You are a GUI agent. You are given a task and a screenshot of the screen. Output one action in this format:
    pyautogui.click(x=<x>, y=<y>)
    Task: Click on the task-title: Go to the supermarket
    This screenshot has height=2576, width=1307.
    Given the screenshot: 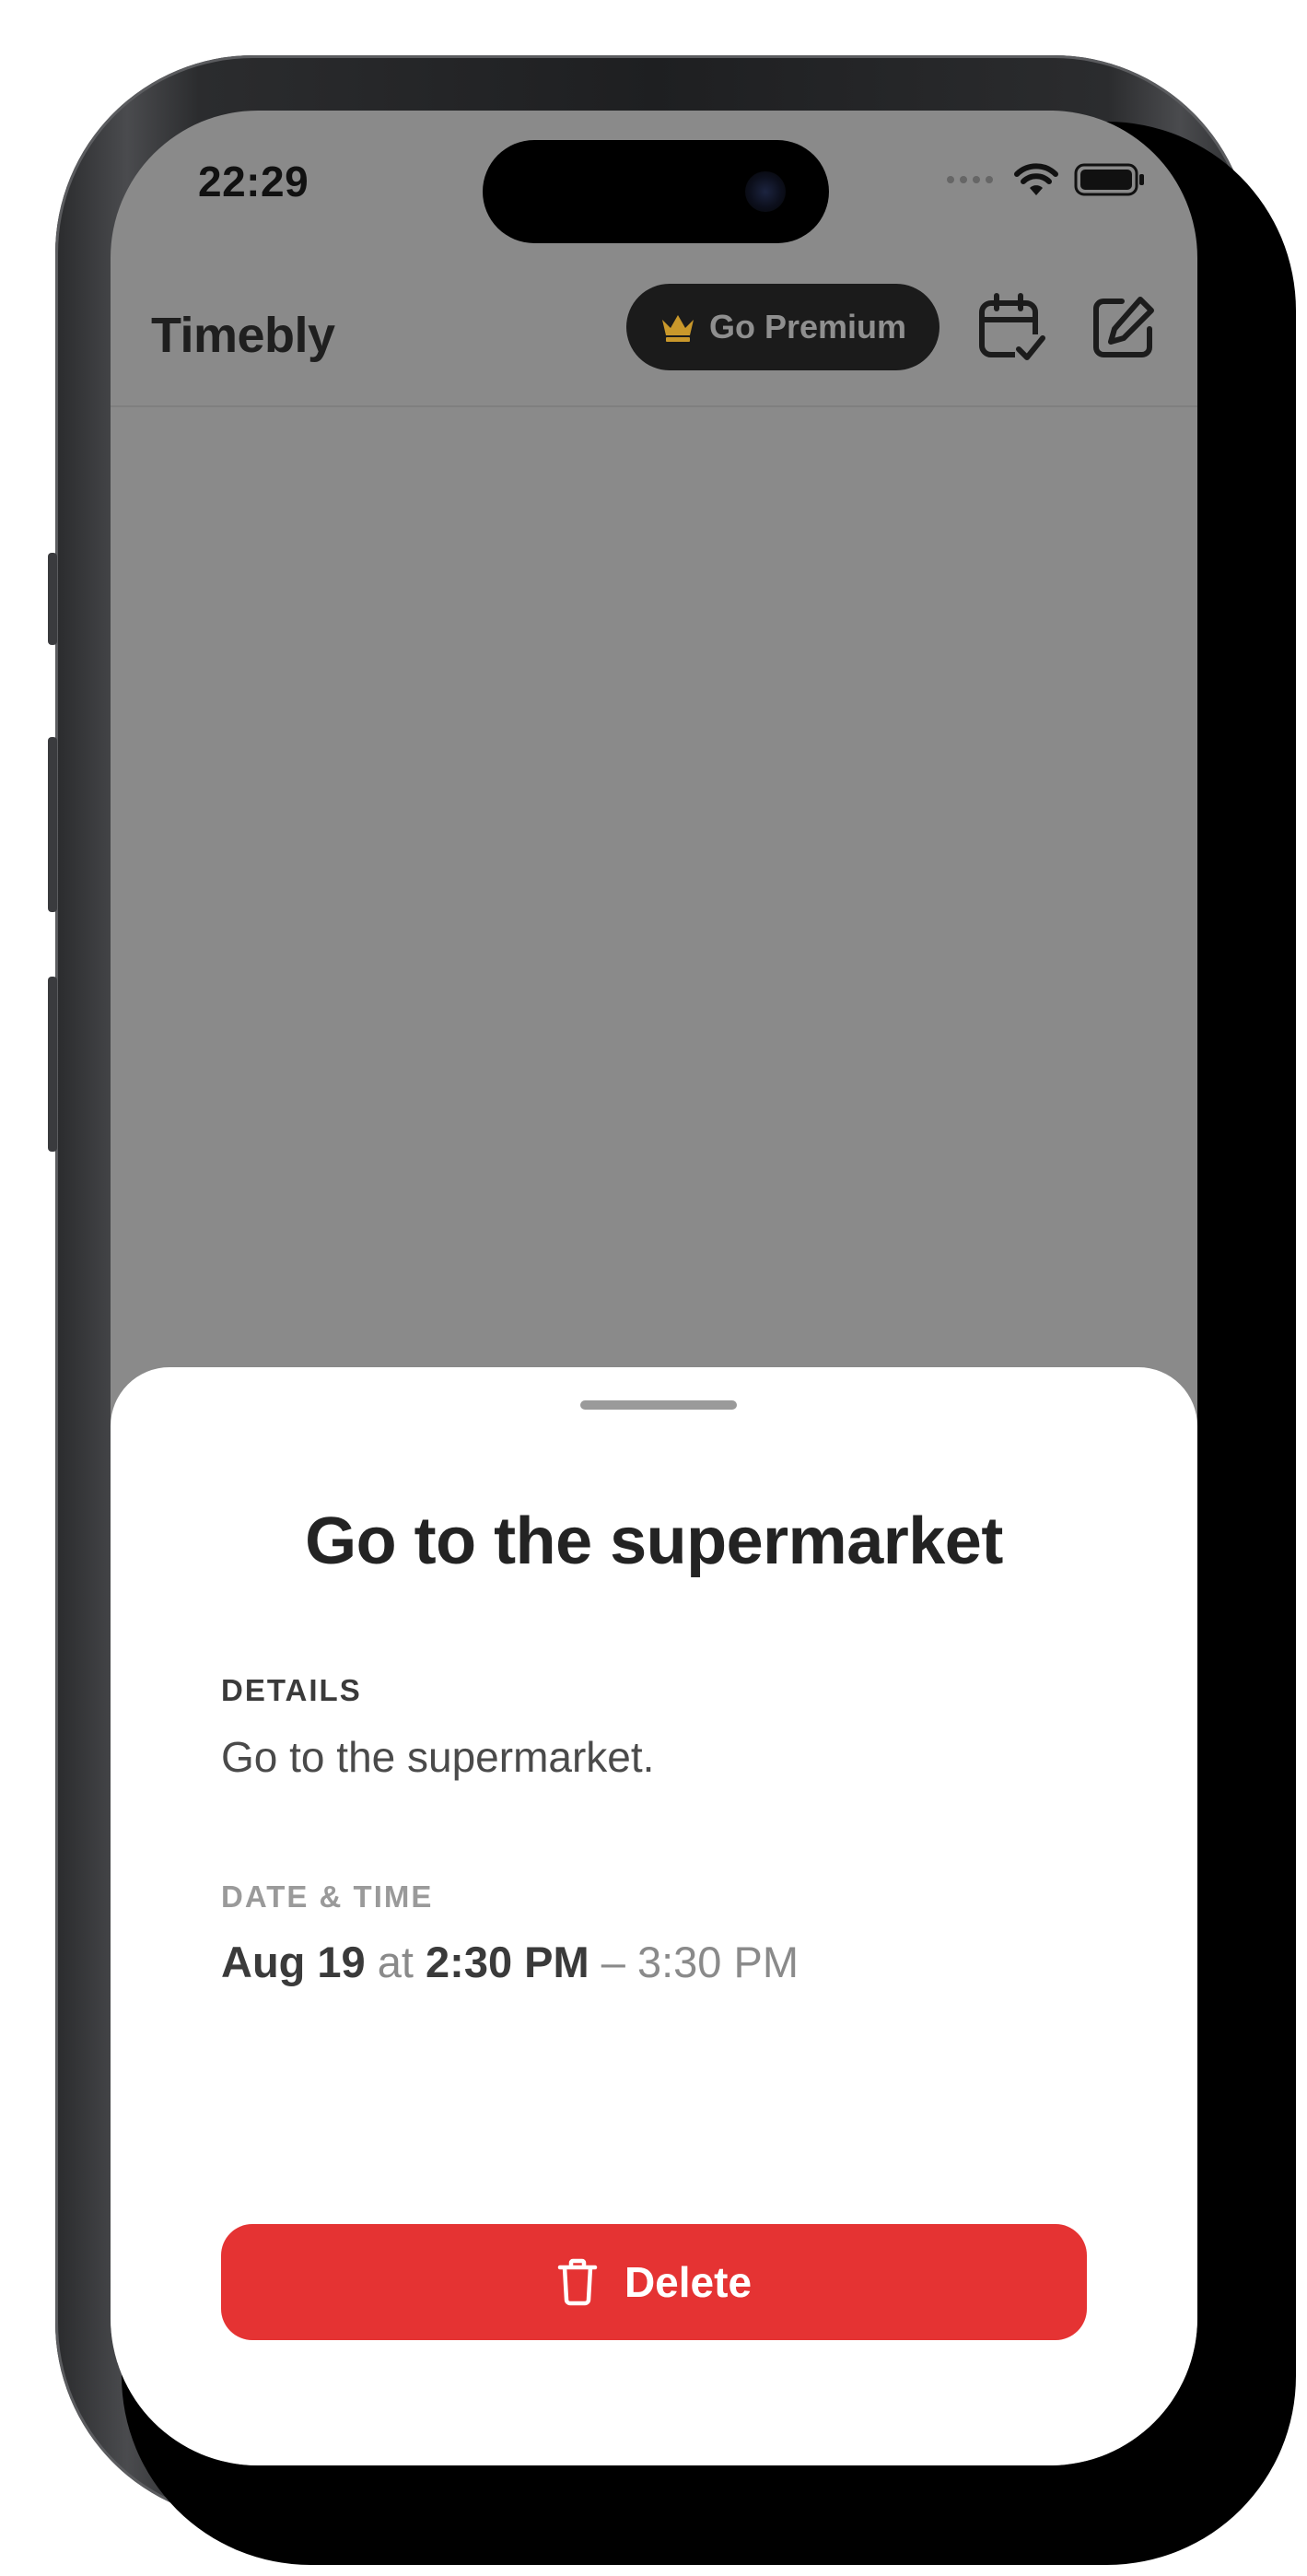 What is the action you would take?
    pyautogui.click(x=654, y=1541)
    